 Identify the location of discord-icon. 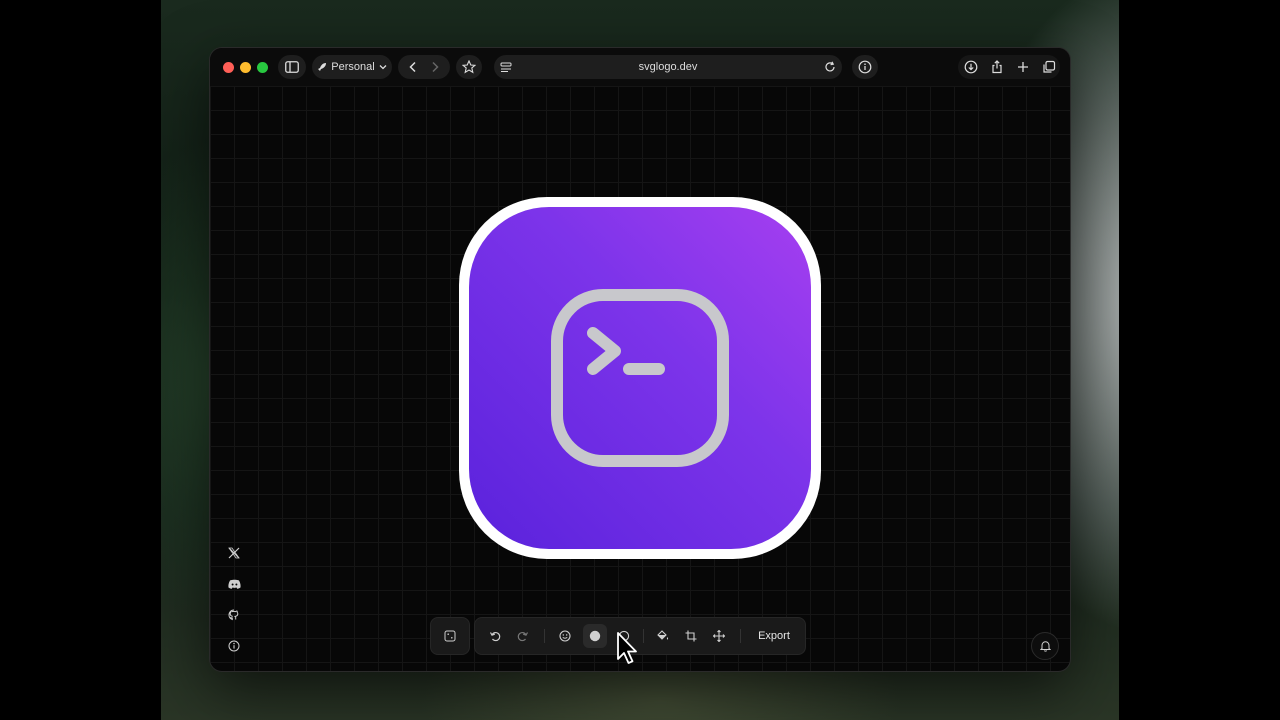
(234, 584).